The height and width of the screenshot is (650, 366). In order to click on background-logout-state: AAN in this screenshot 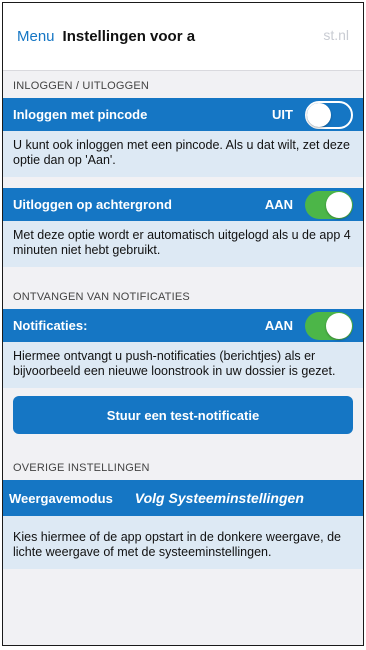, I will do `click(278, 204)`.